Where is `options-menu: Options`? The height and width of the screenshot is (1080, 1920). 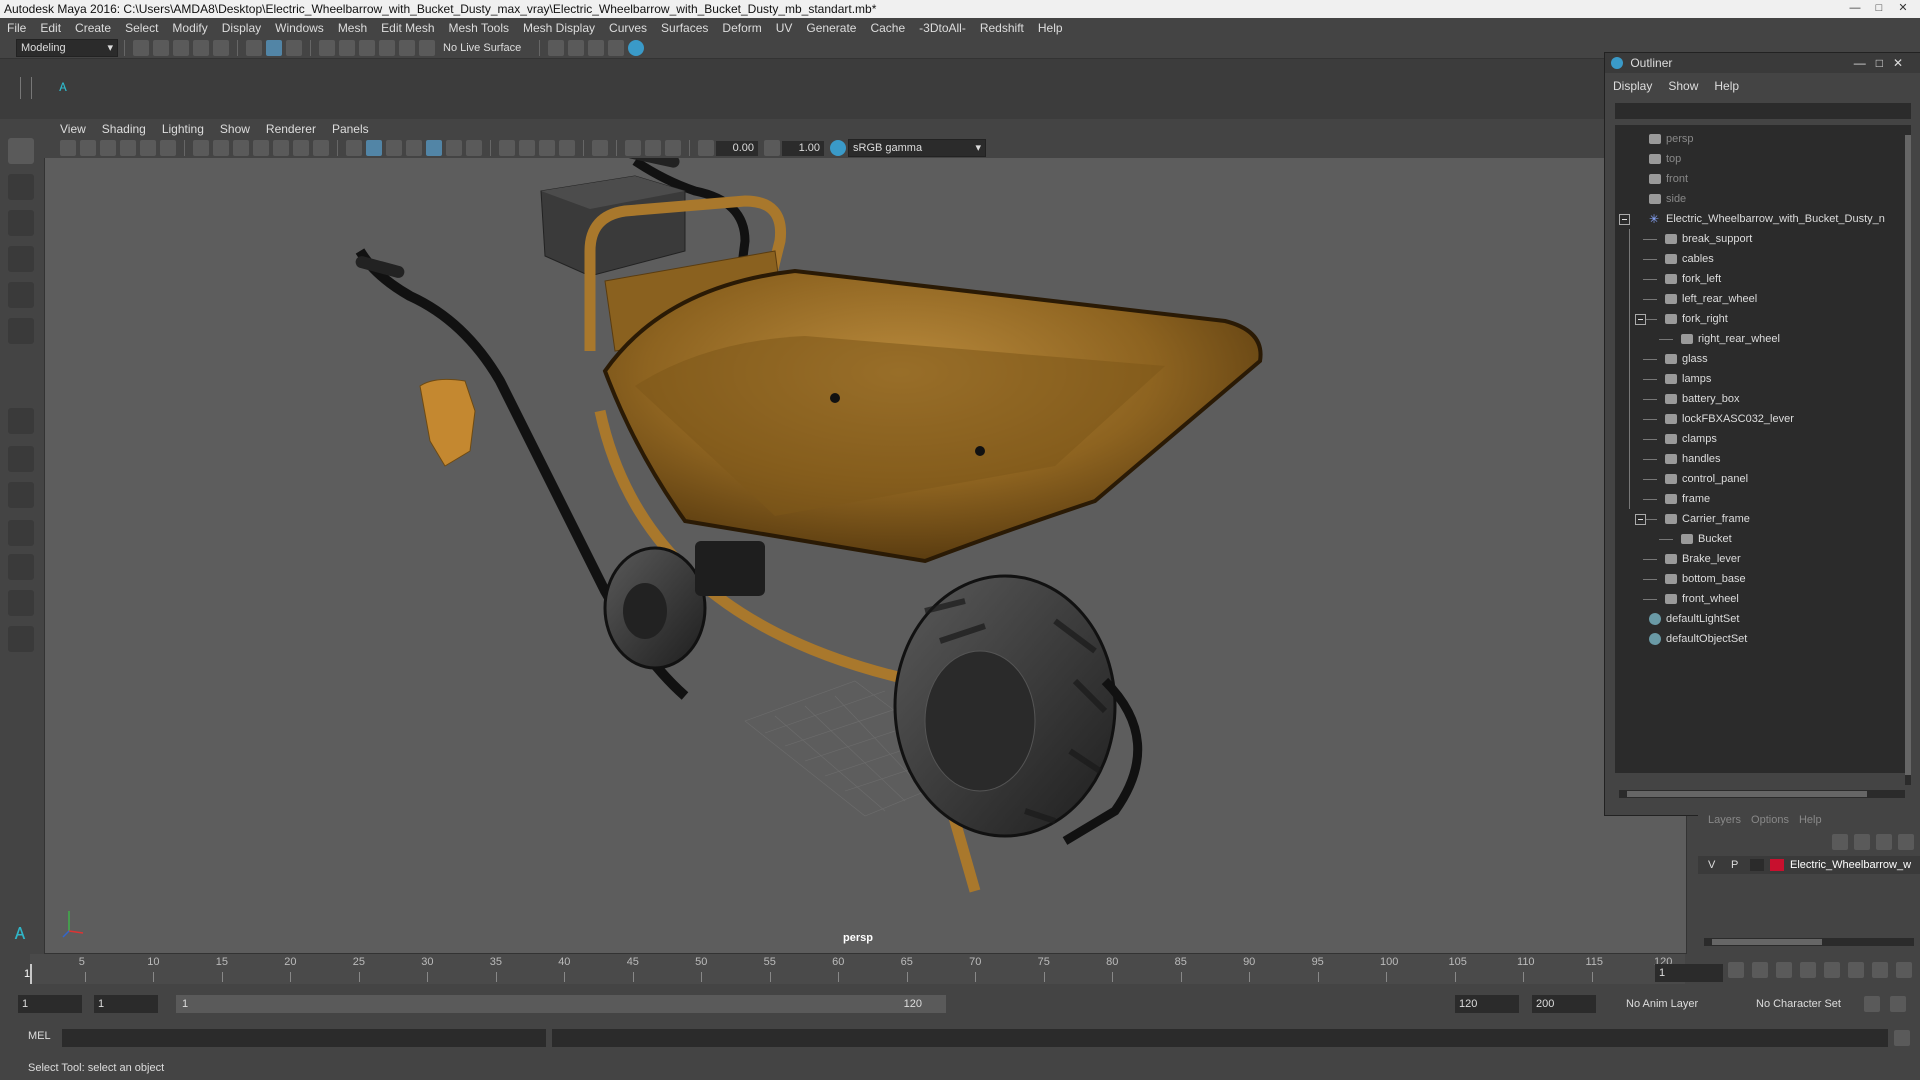
options-menu: Options is located at coordinates (1770, 820).